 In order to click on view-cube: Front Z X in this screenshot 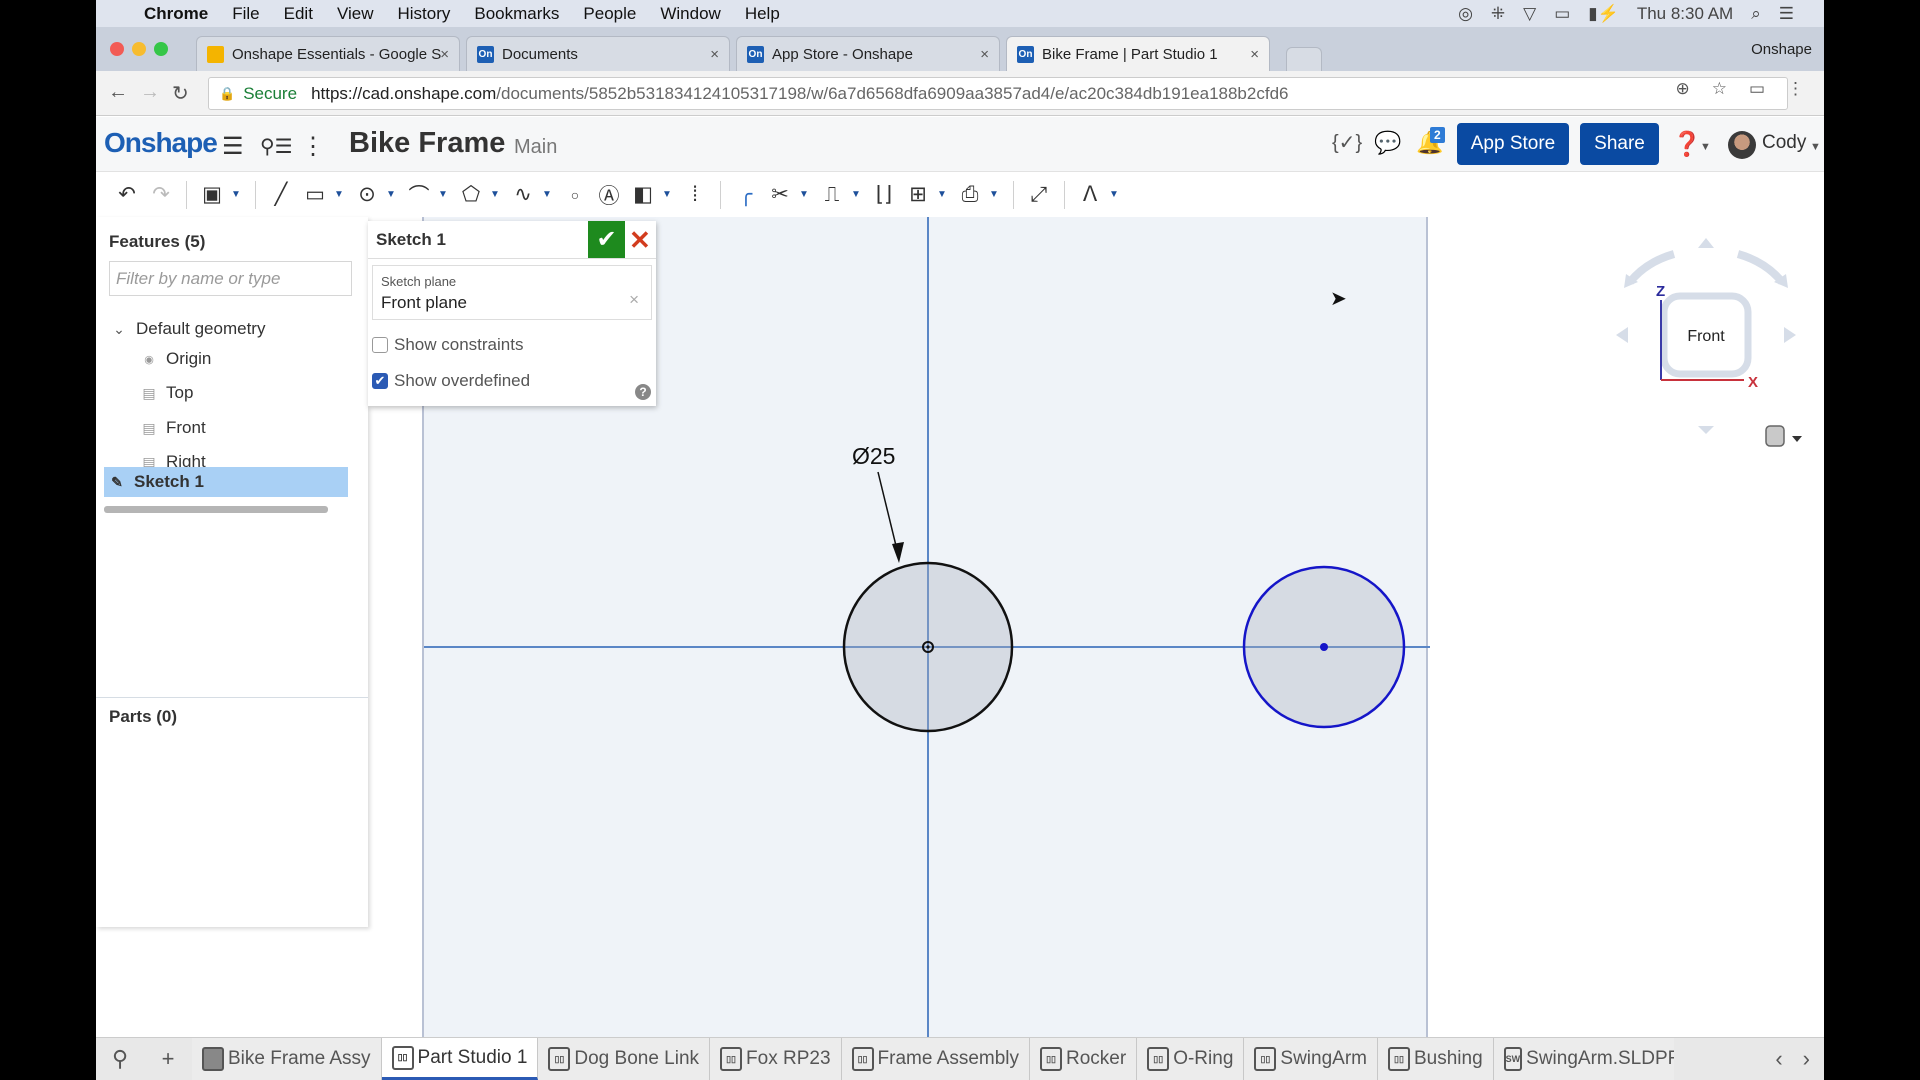, I will do `click(1706, 345)`.